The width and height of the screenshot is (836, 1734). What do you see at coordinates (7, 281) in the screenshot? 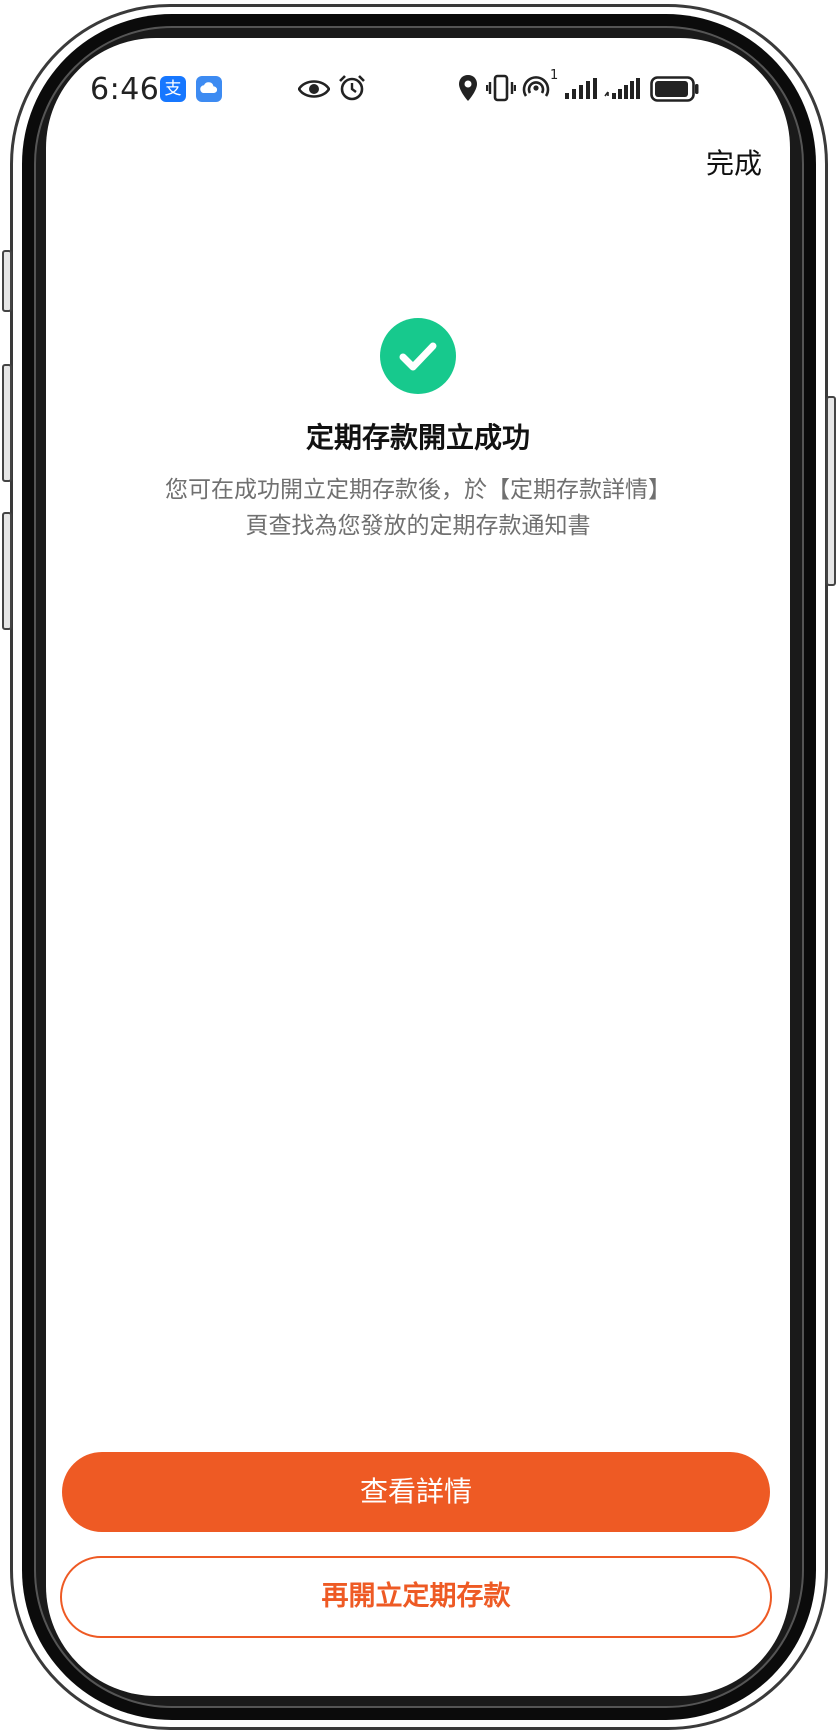
I see `mute-switch` at bounding box center [7, 281].